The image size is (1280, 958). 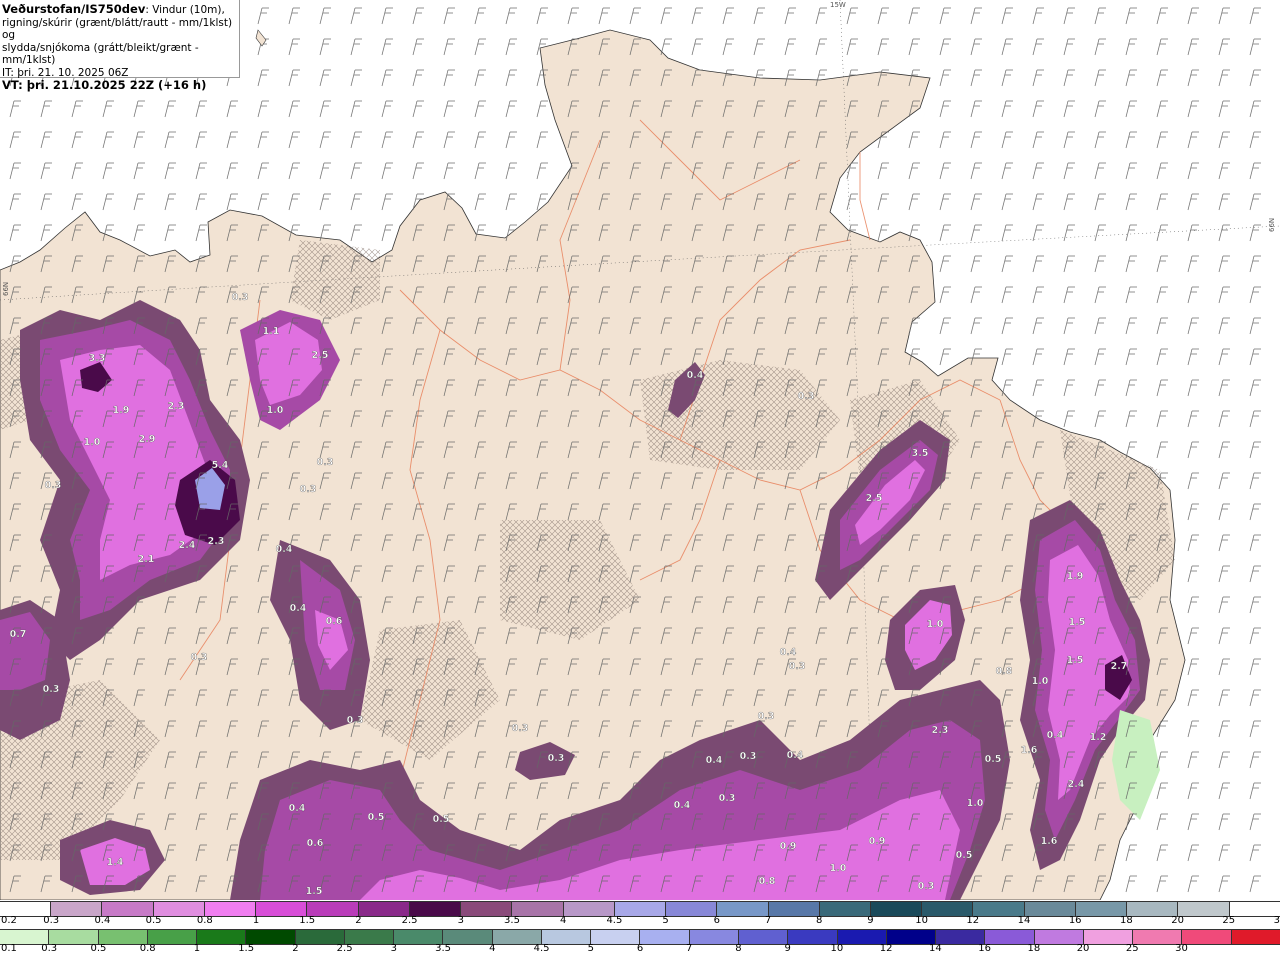 What do you see at coordinates (153, 920) in the screenshot?
I see `legend-label: 0.5` at bounding box center [153, 920].